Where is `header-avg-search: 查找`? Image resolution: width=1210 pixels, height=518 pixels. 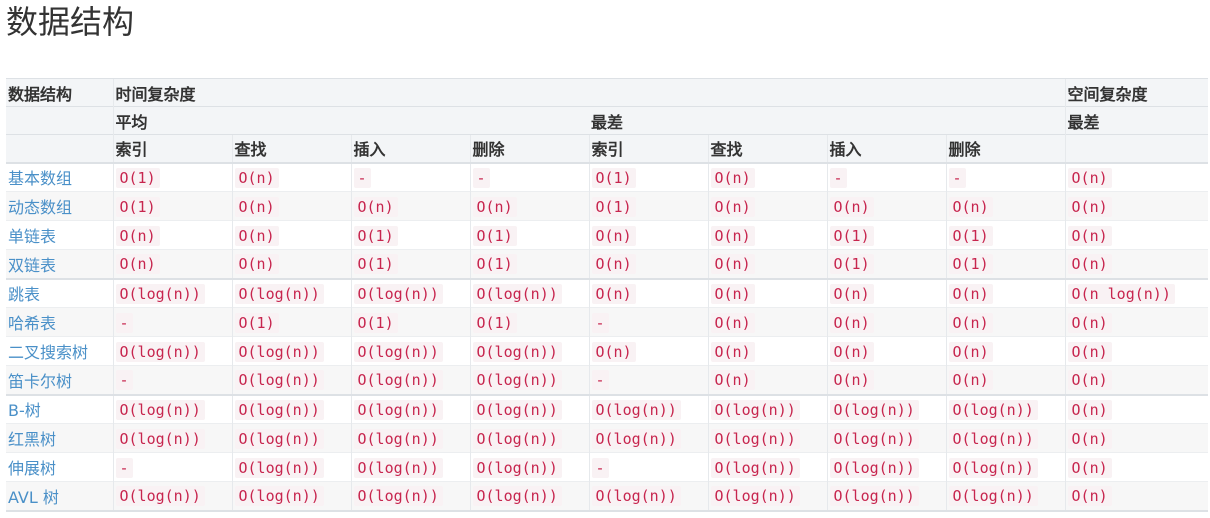 header-avg-search: 查找 is located at coordinates (291, 149).